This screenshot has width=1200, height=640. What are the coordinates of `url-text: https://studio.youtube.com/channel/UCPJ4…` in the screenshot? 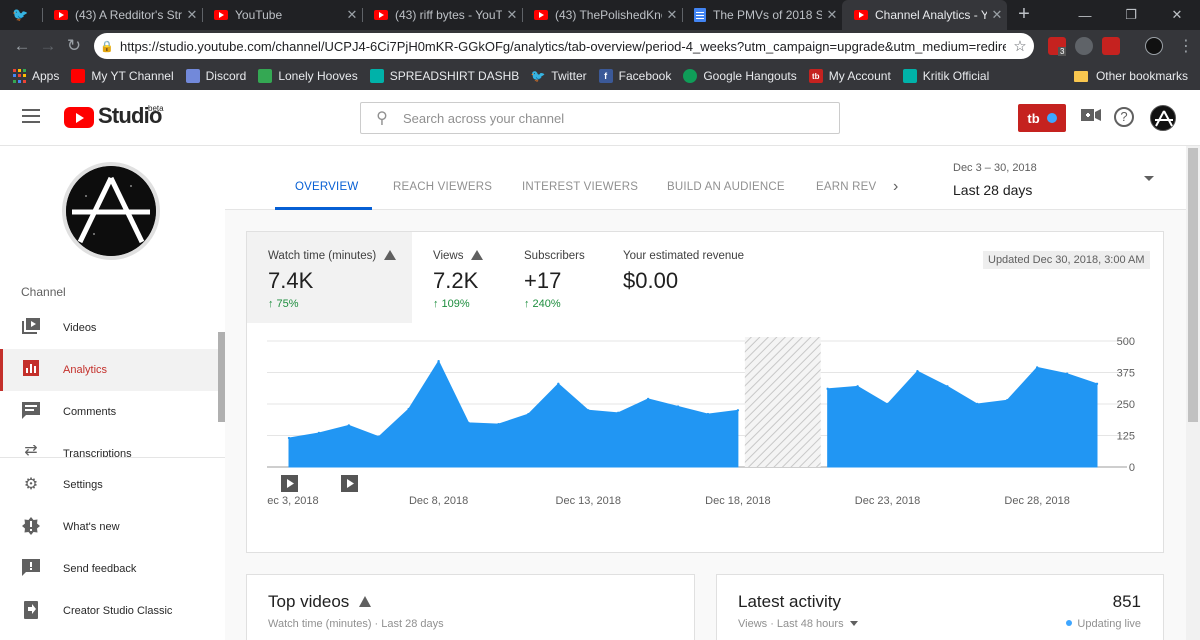 It's located at (563, 46).